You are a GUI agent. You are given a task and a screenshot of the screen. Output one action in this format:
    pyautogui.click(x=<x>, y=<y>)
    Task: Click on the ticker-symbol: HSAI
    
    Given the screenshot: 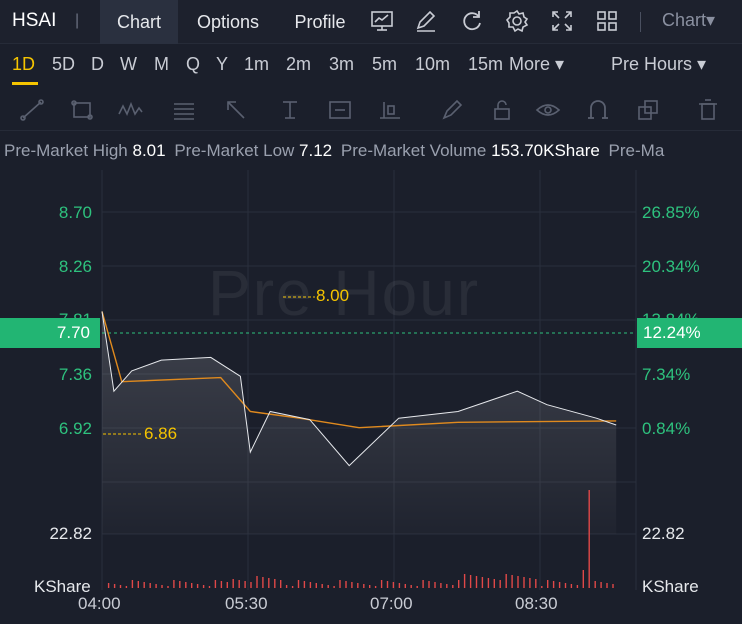 What is the action you would take?
    pyautogui.click(x=34, y=20)
    